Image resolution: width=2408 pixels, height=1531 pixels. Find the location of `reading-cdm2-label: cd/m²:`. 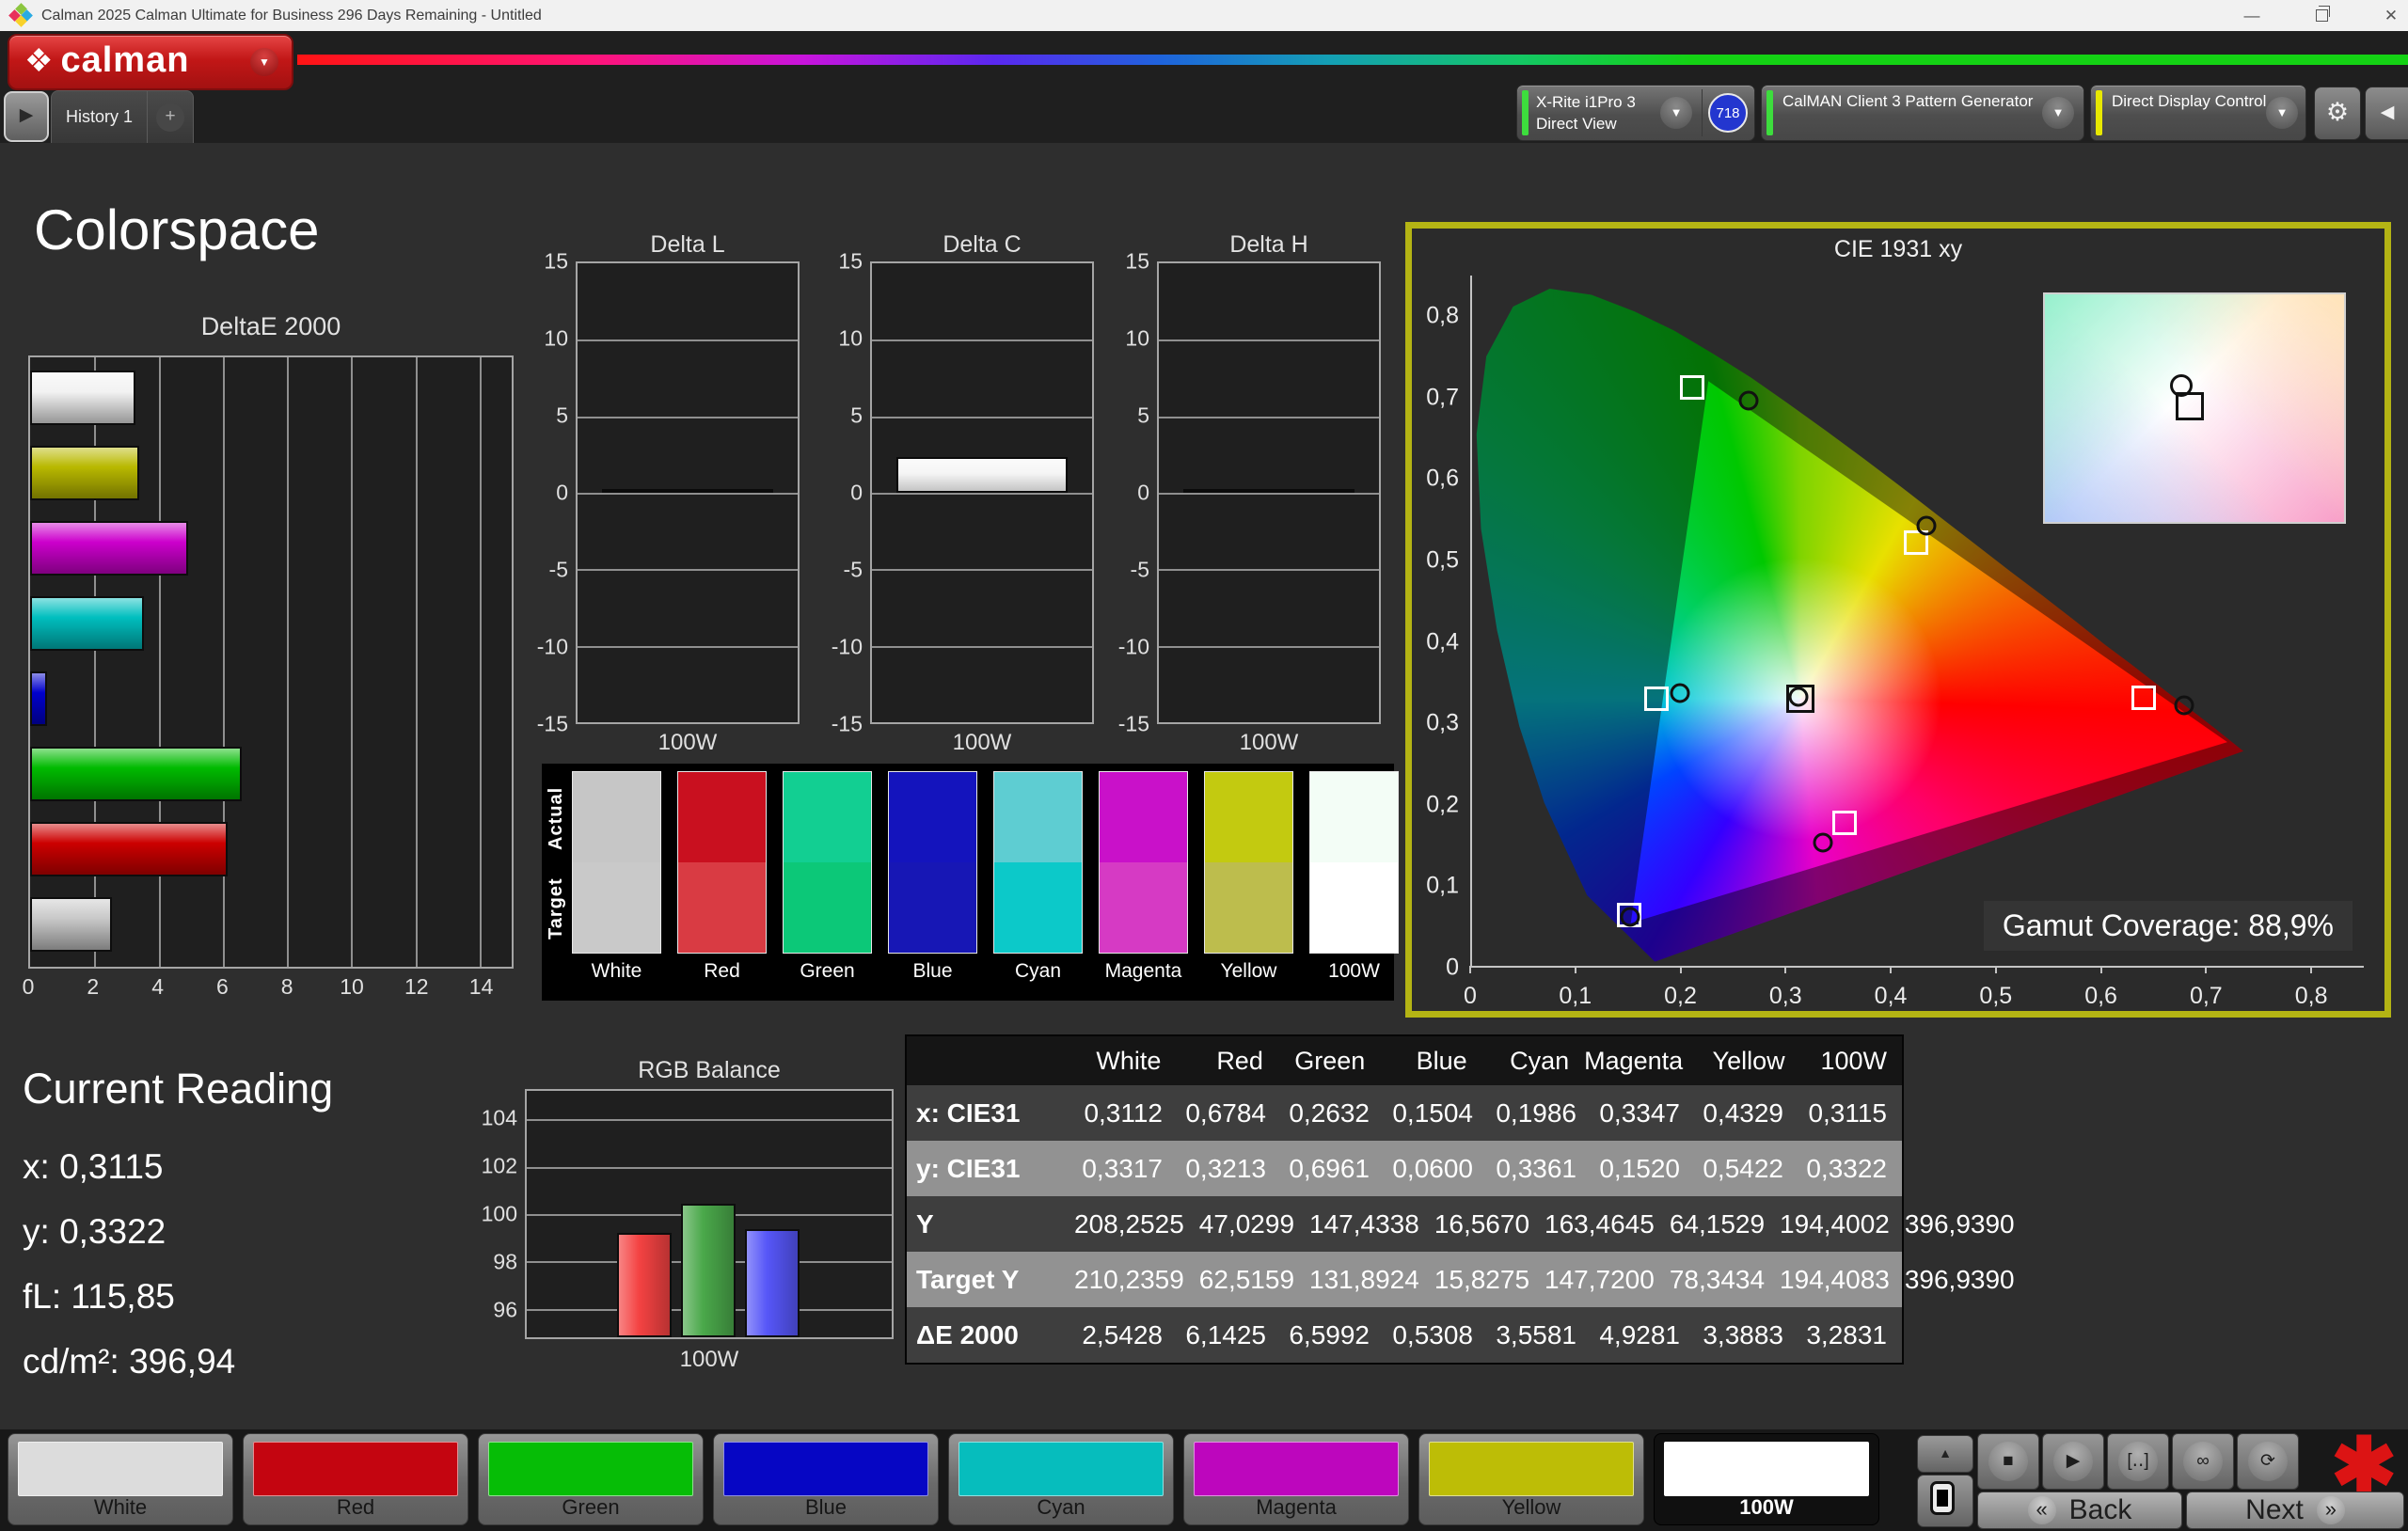

reading-cdm2-label: cd/m²: is located at coordinates (71, 1361).